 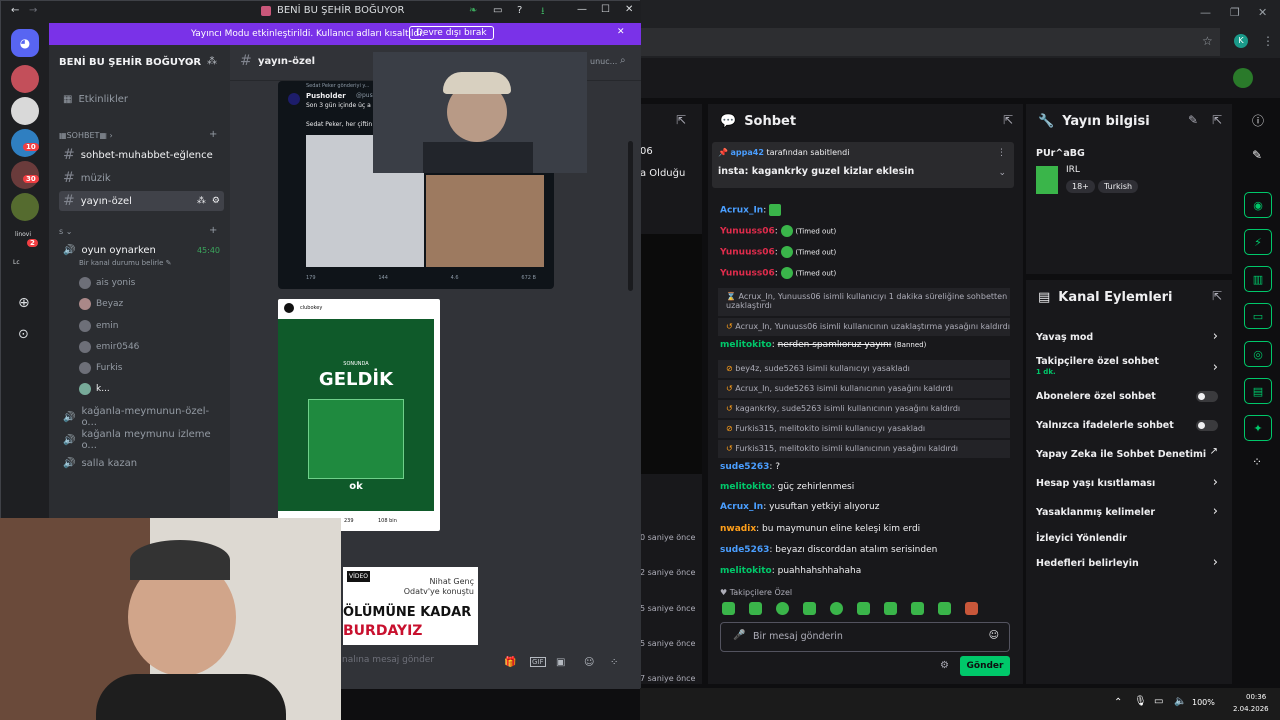 I want to click on mic-icon: 🎙, so click(x=1140, y=701).